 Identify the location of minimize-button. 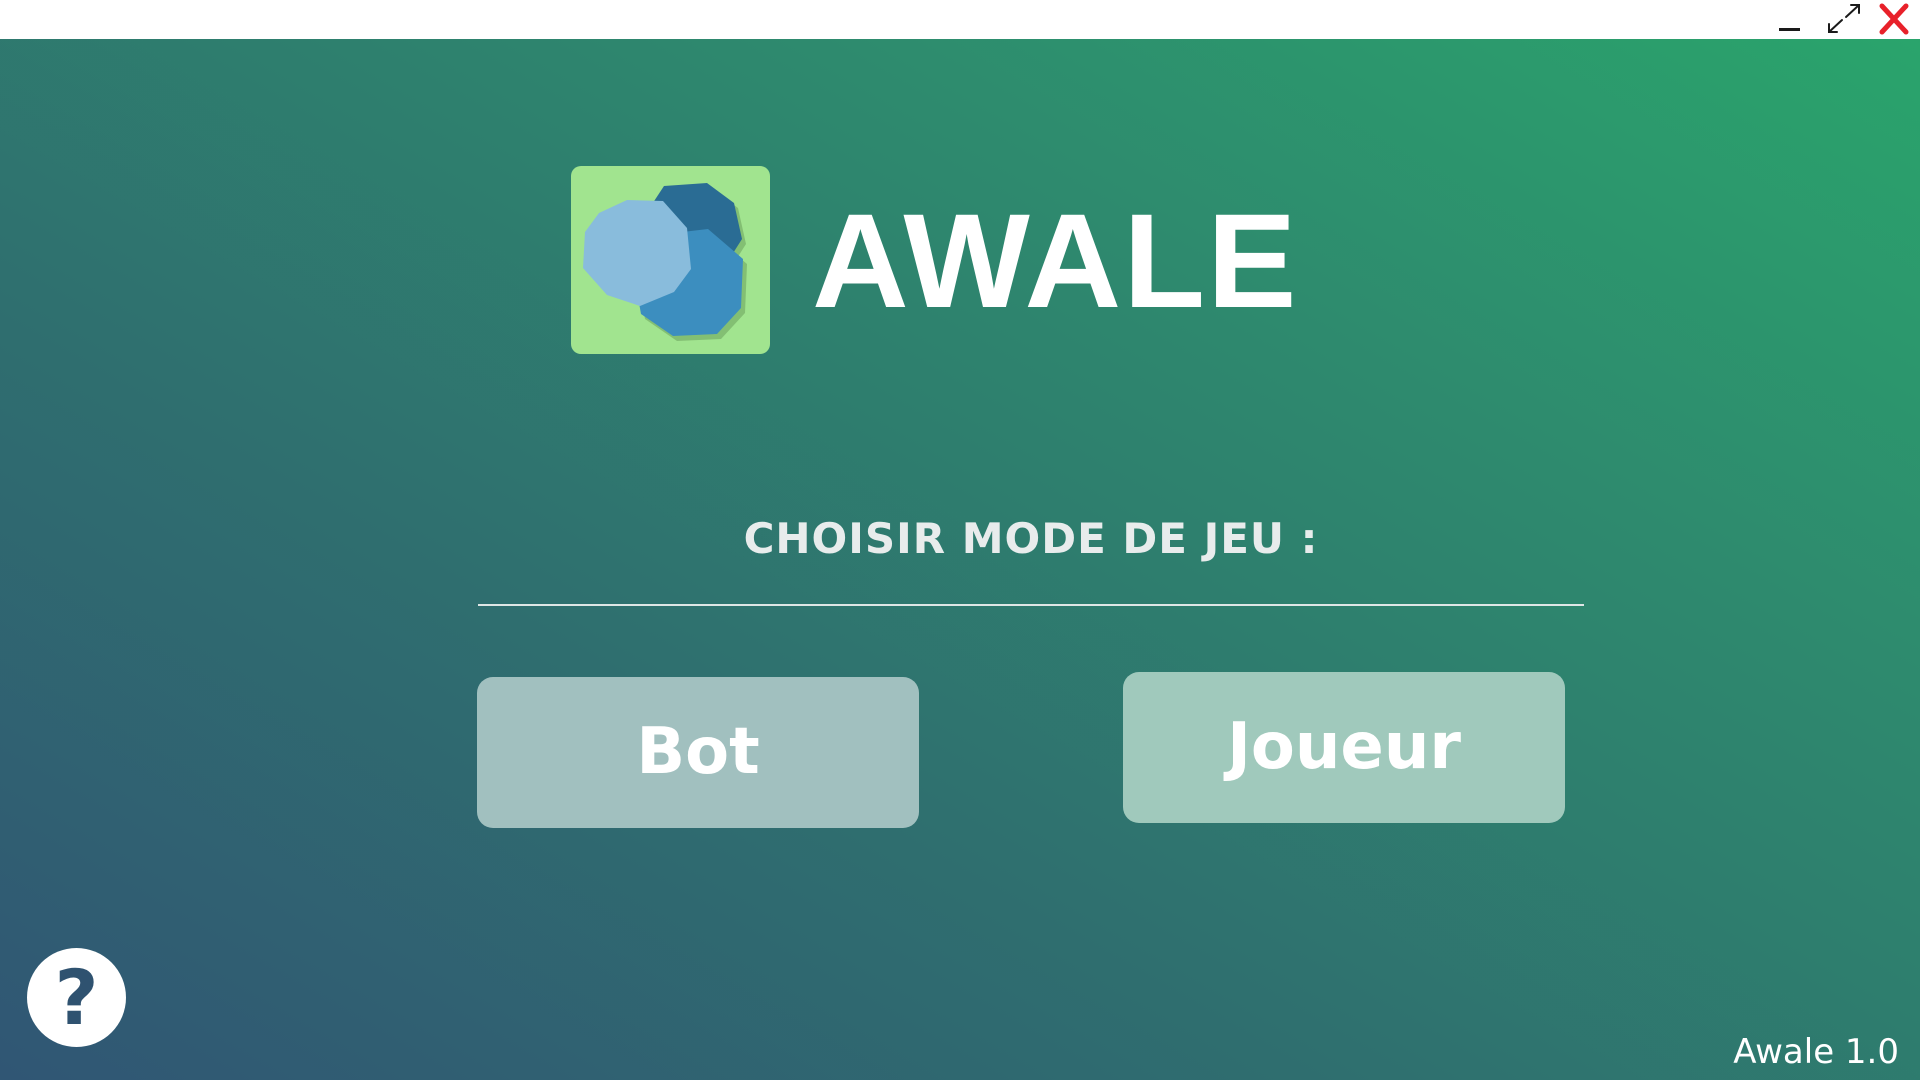
(1789, 19).